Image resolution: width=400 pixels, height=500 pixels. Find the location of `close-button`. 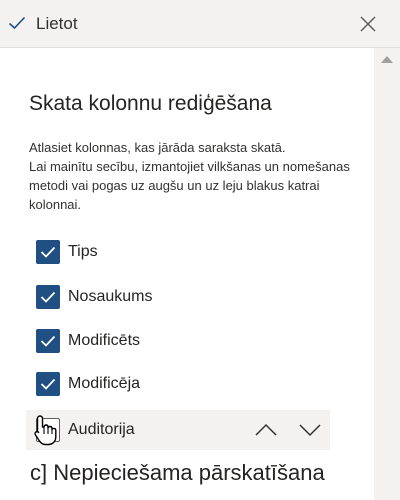

close-button is located at coordinates (368, 24).